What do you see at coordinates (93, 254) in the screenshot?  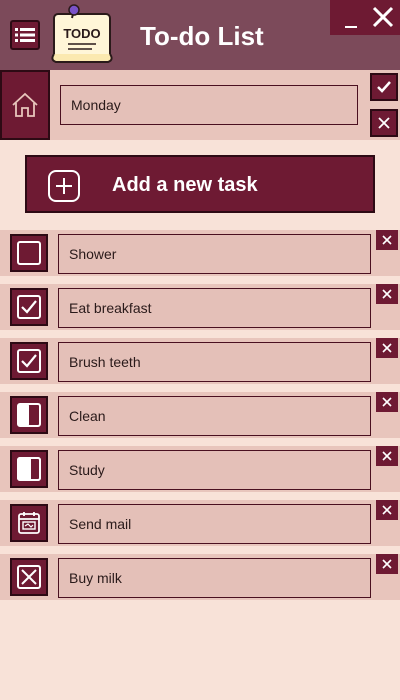 I see `task-label: Shower` at bounding box center [93, 254].